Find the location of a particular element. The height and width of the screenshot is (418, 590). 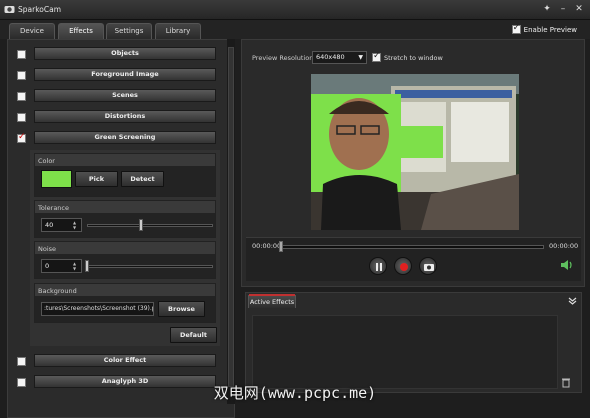

effect-row-color-effect: Color Effect is located at coordinates (121, 361).